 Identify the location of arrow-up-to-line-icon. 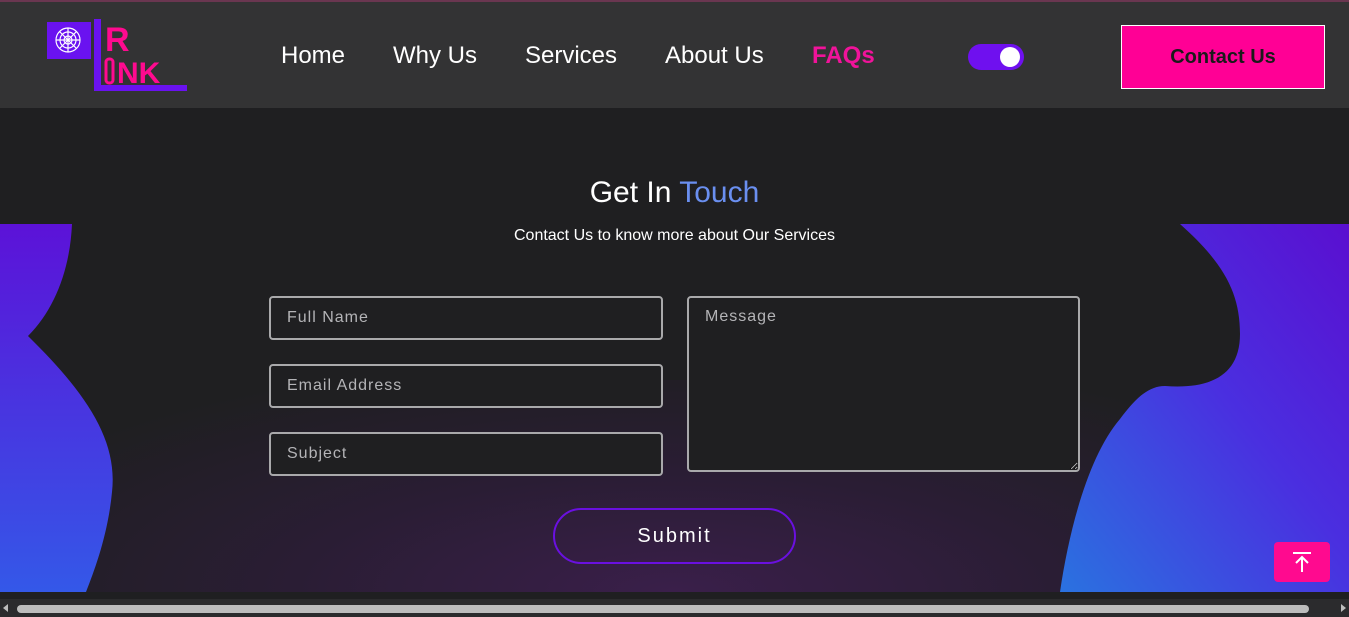
(1302, 562).